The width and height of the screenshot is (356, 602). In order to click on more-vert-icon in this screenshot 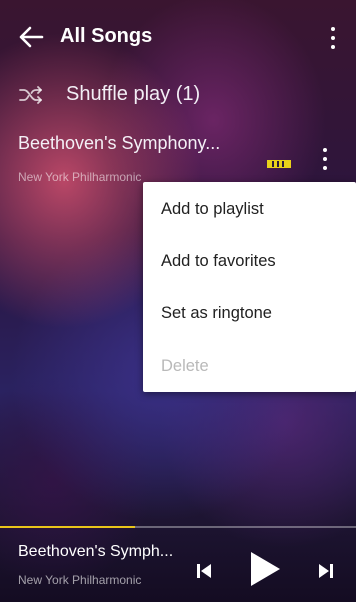, I will do `click(333, 38)`.